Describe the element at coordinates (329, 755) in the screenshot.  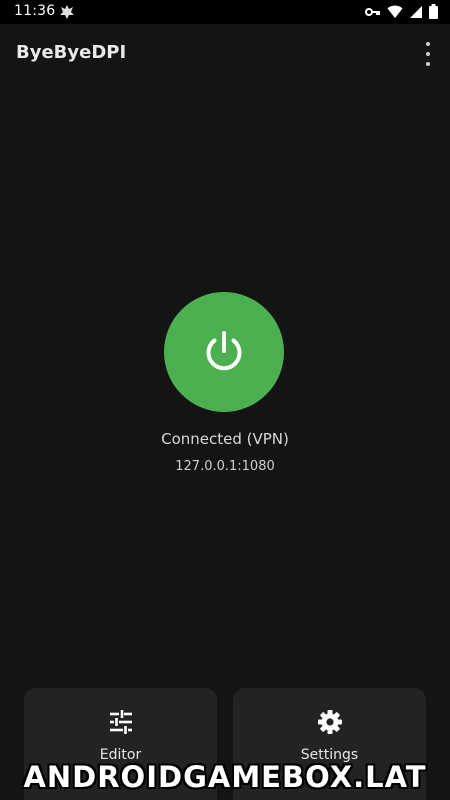
I see `settings-label: Settings` at that location.